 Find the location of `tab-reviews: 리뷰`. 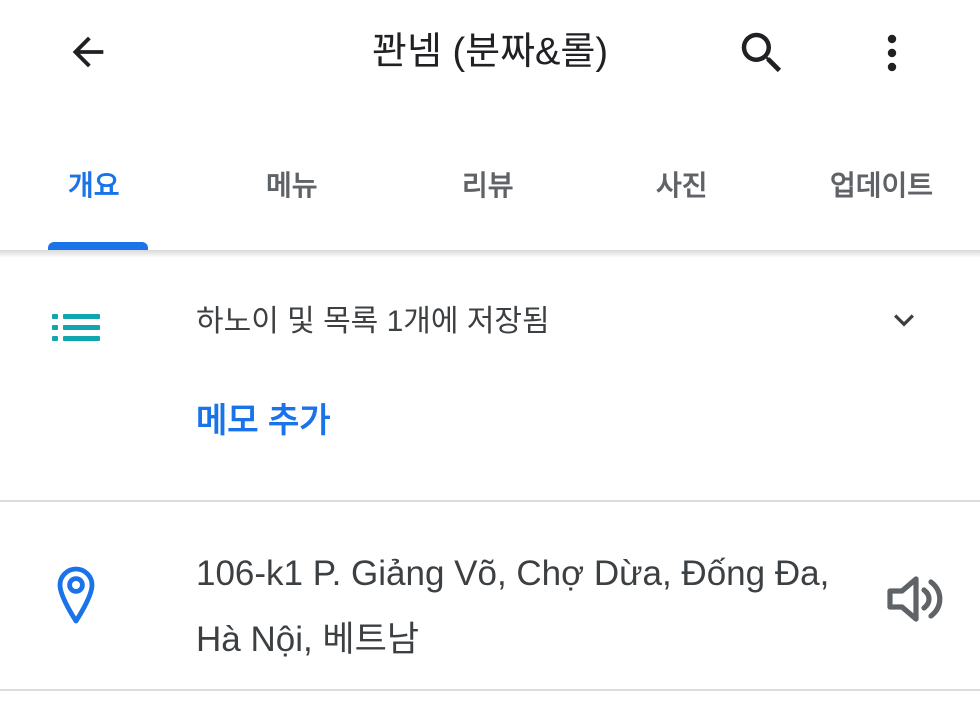

tab-reviews: 리뷰 is located at coordinates (491, 180).